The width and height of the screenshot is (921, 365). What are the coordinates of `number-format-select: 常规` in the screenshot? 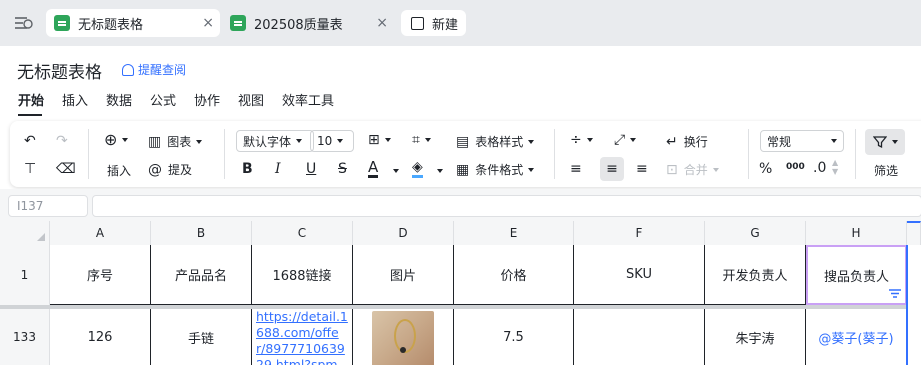 It's located at (802, 141).